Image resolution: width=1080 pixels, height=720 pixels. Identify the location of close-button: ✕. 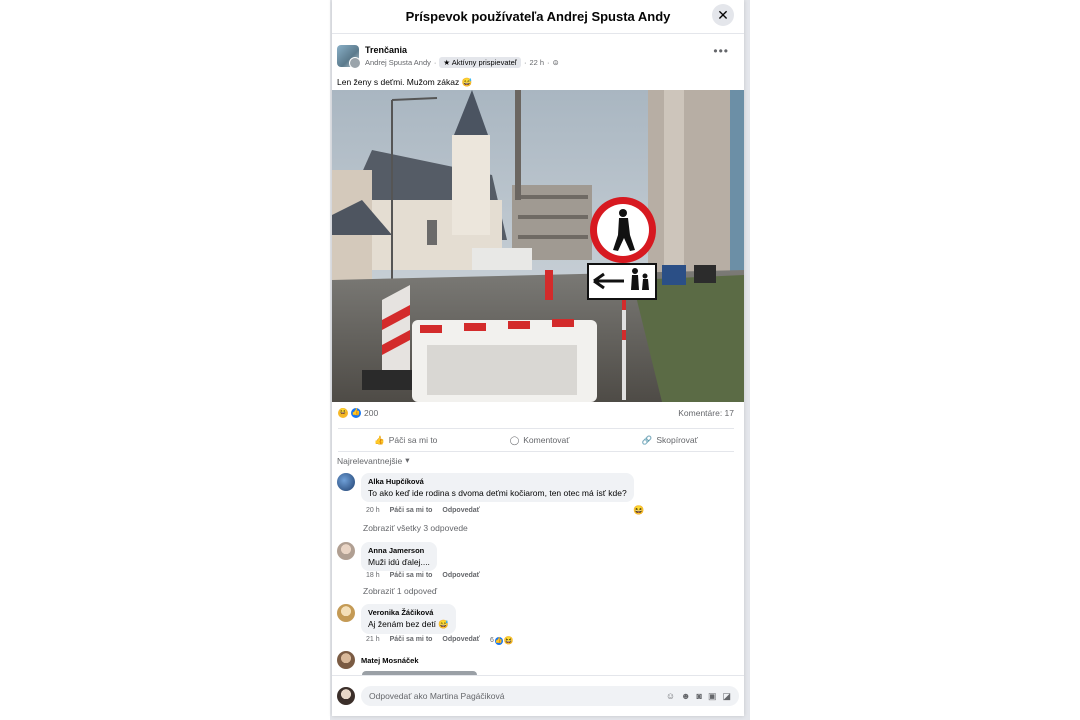
(723, 15).